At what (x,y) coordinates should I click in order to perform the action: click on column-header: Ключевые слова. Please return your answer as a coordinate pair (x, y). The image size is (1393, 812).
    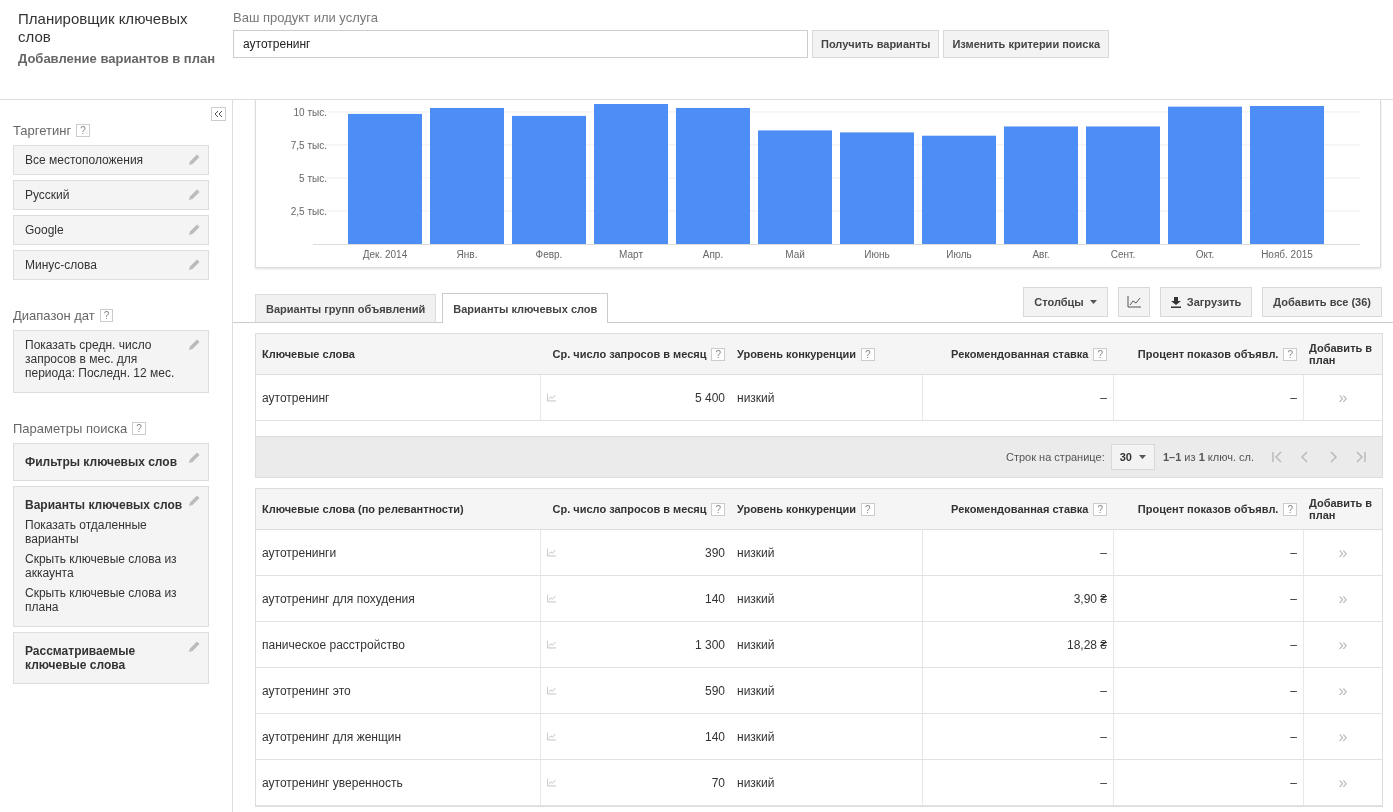
    Looking at the image, I should click on (308, 354).